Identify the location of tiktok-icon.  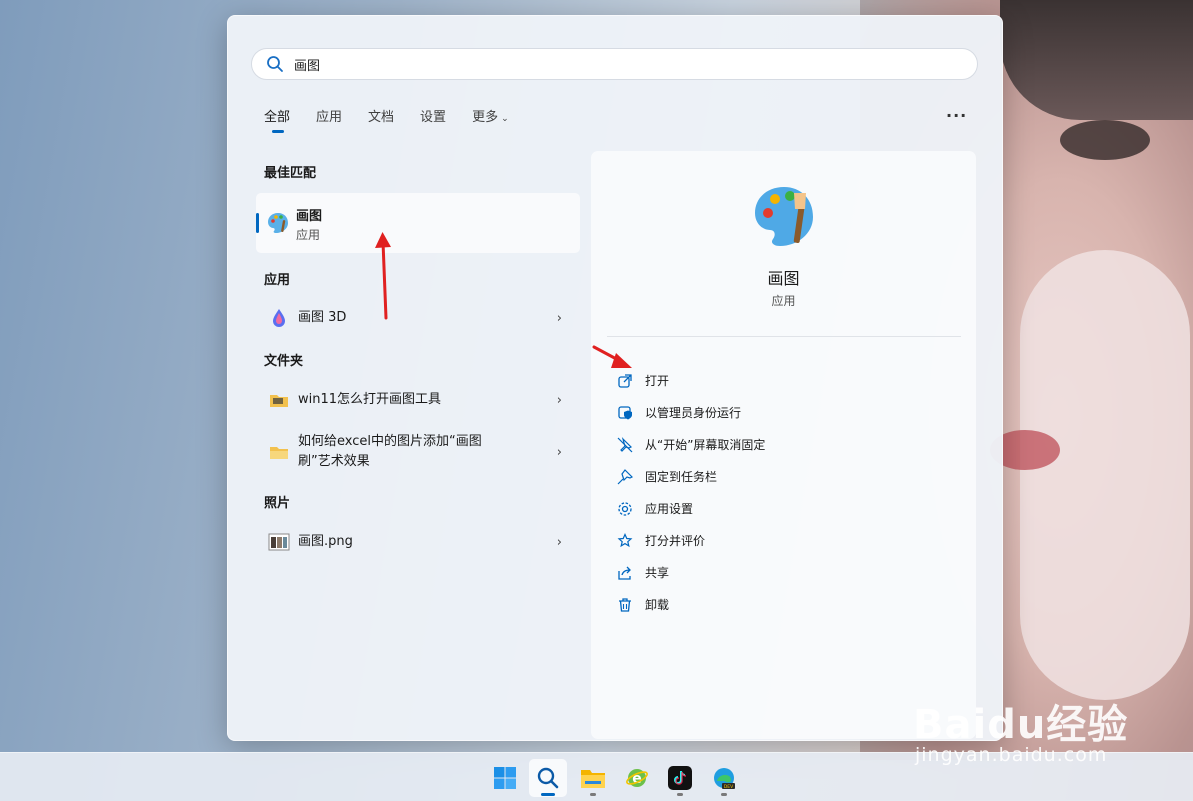
(680, 778).